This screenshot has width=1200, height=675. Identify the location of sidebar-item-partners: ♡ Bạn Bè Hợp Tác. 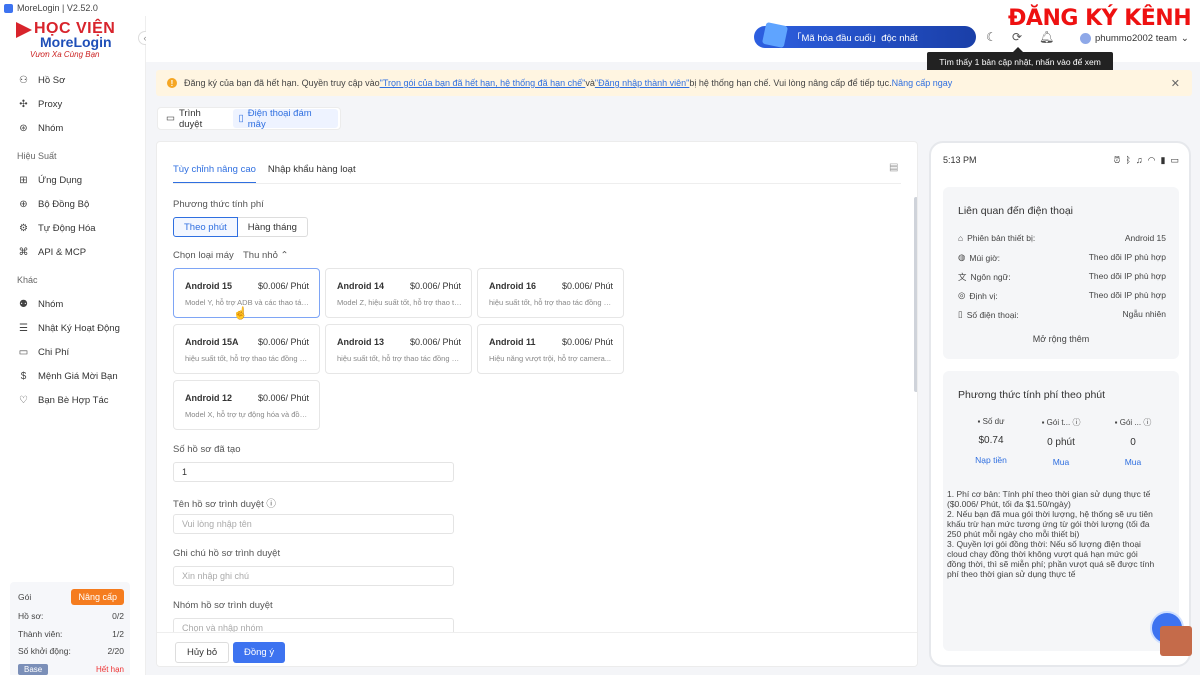
(73, 400).